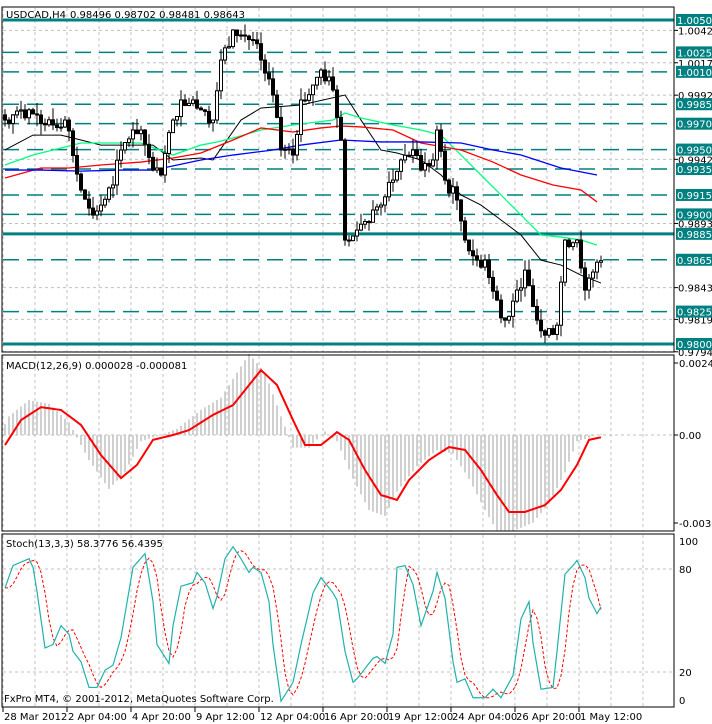  I want to click on level-label: 0.99500, so click(694, 151).